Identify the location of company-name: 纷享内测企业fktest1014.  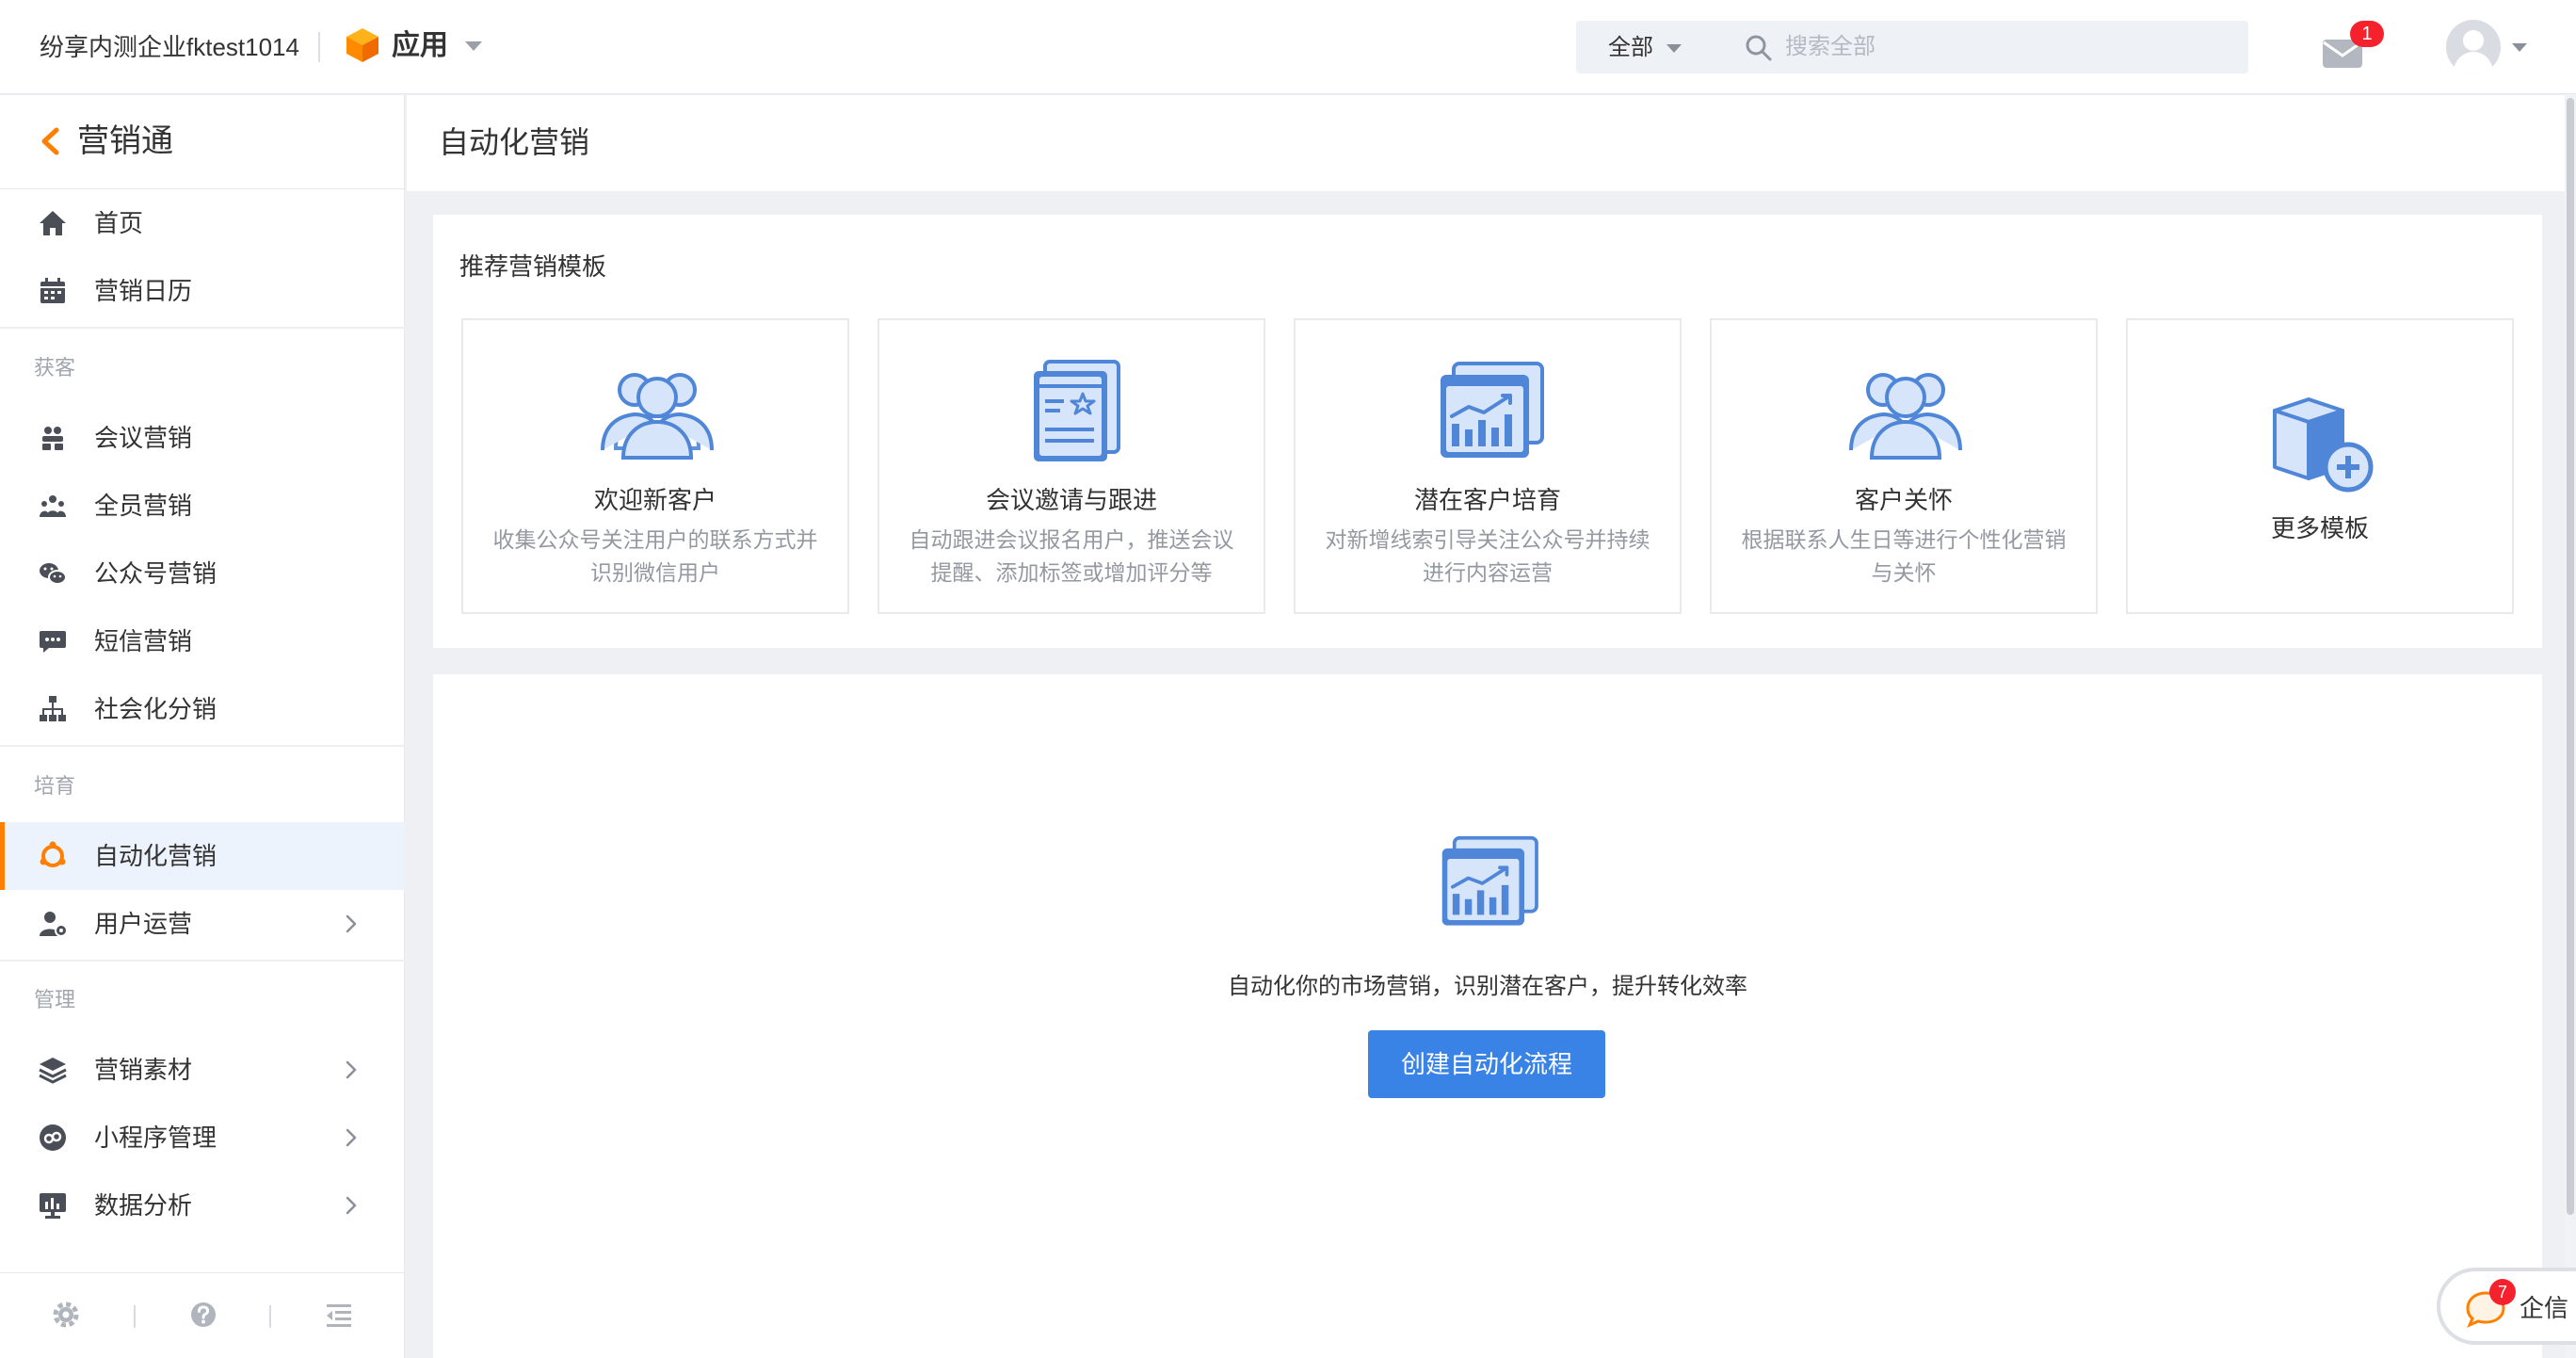
(169, 47).